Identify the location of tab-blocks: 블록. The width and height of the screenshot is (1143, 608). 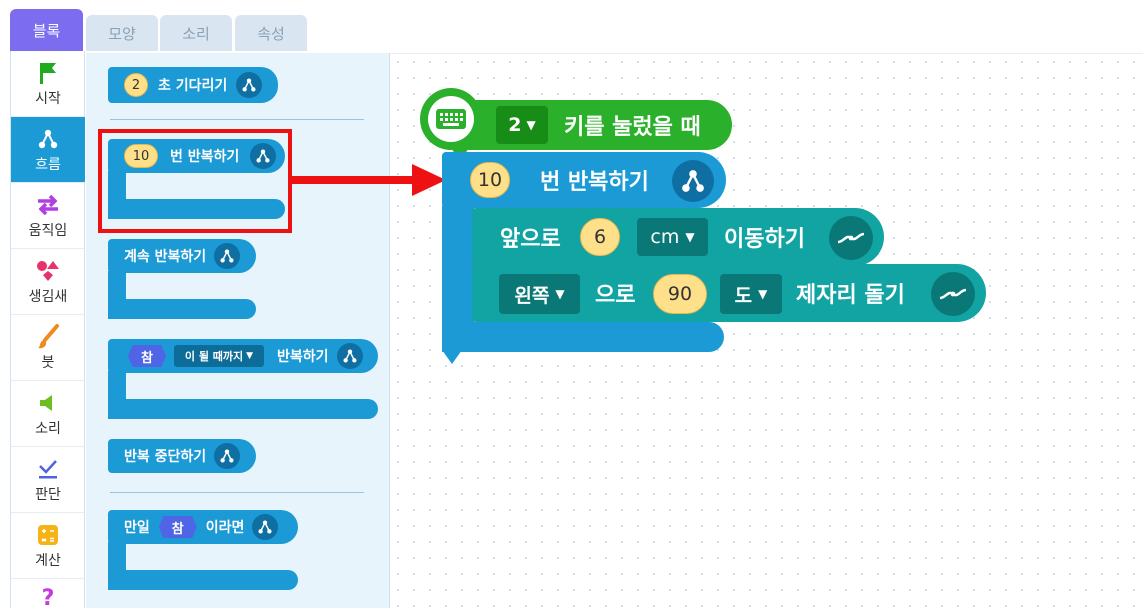
(46, 30).